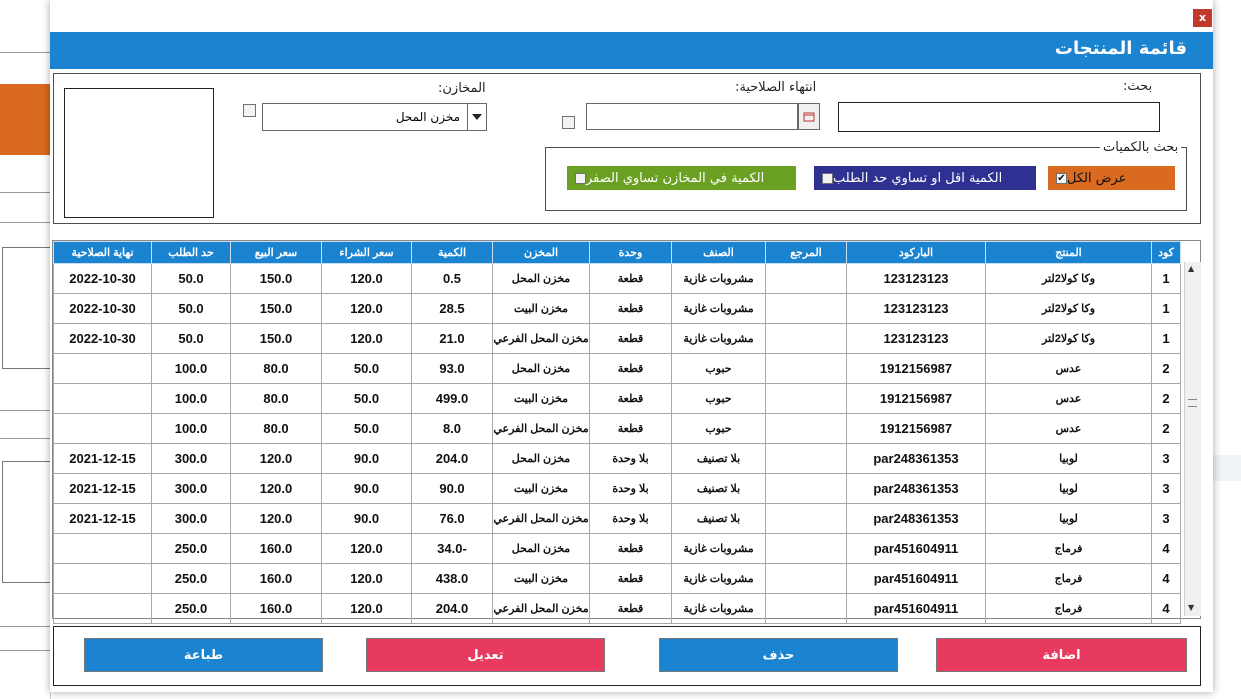 This screenshot has height=699, width=1241. I want to click on scroll-down-icon: ▼, so click(1191, 607).